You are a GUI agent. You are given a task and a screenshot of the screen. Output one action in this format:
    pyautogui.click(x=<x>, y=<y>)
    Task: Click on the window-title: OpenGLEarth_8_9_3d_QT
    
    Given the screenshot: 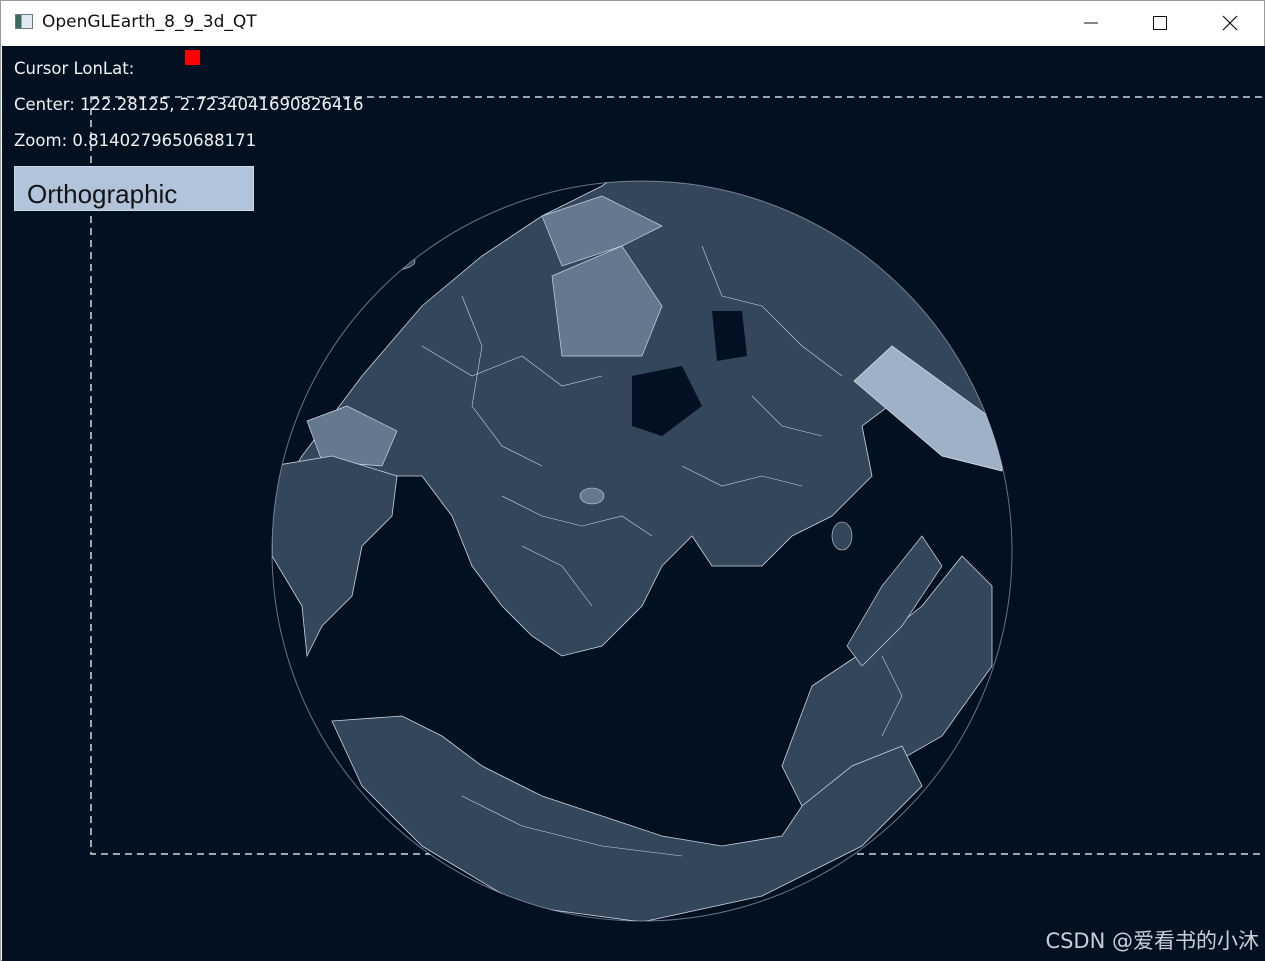 What is the action you would take?
    pyautogui.click(x=149, y=22)
    